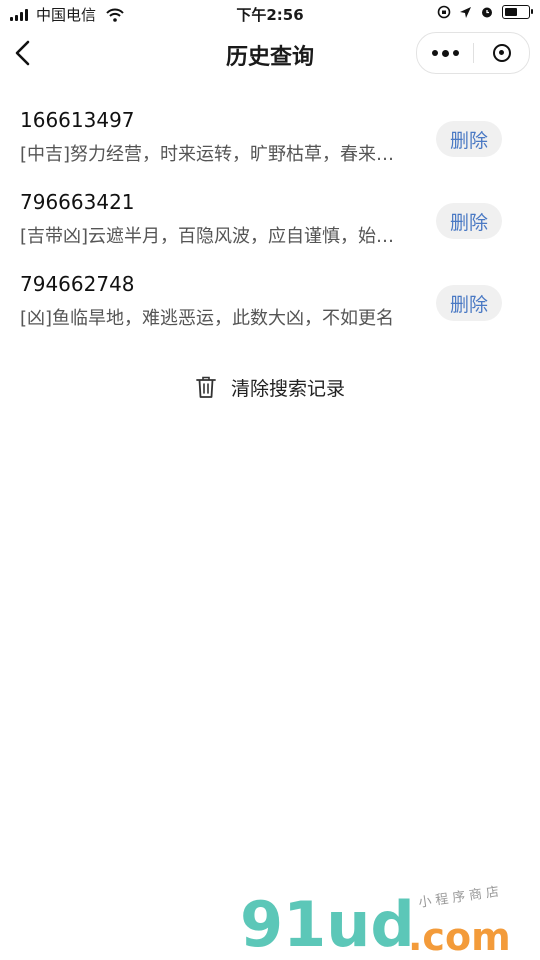  Describe the element at coordinates (77, 284) in the screenshot. I see `history-number: 794662748` at that location.